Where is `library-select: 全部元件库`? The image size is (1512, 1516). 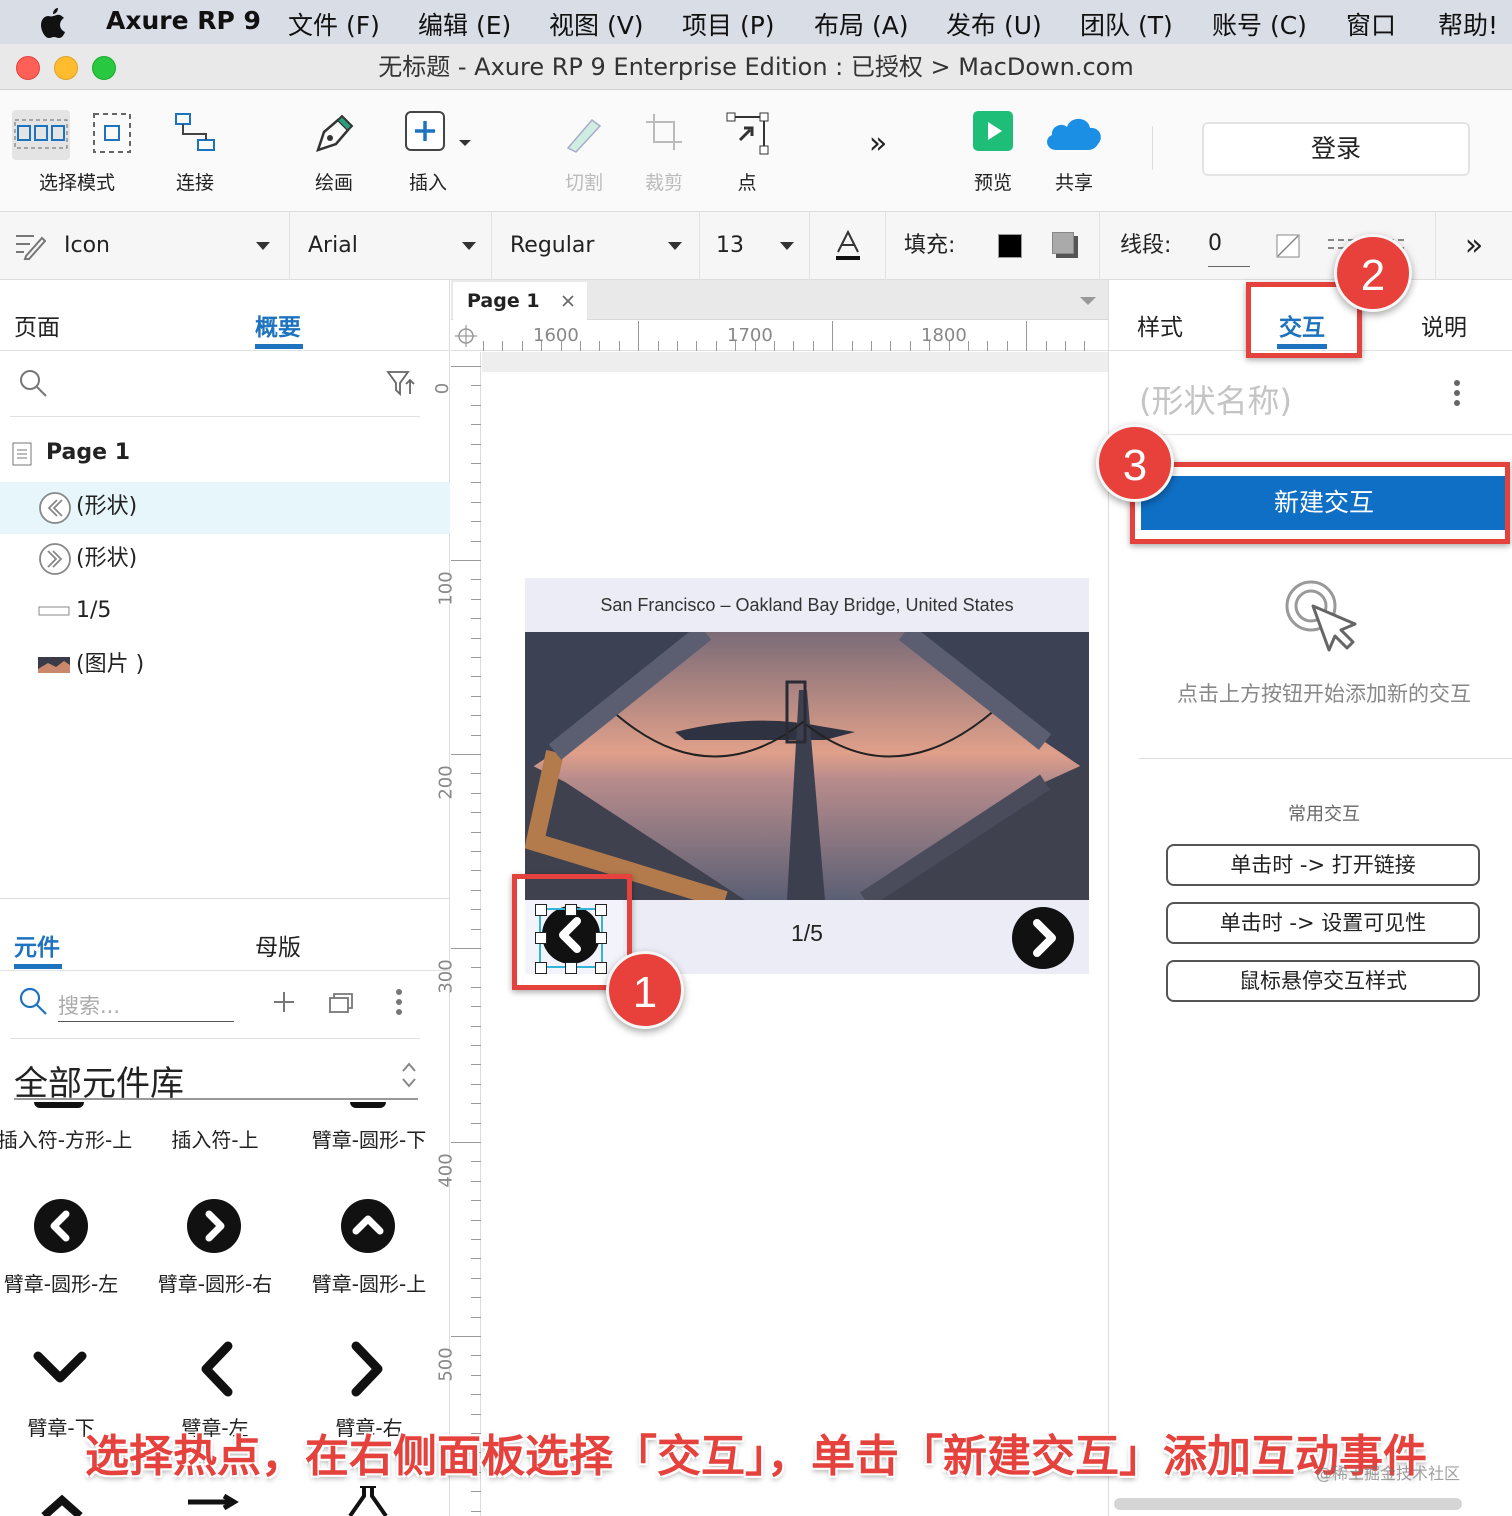 library-select: 全部元件库 is located at coordinates (216, 1080).